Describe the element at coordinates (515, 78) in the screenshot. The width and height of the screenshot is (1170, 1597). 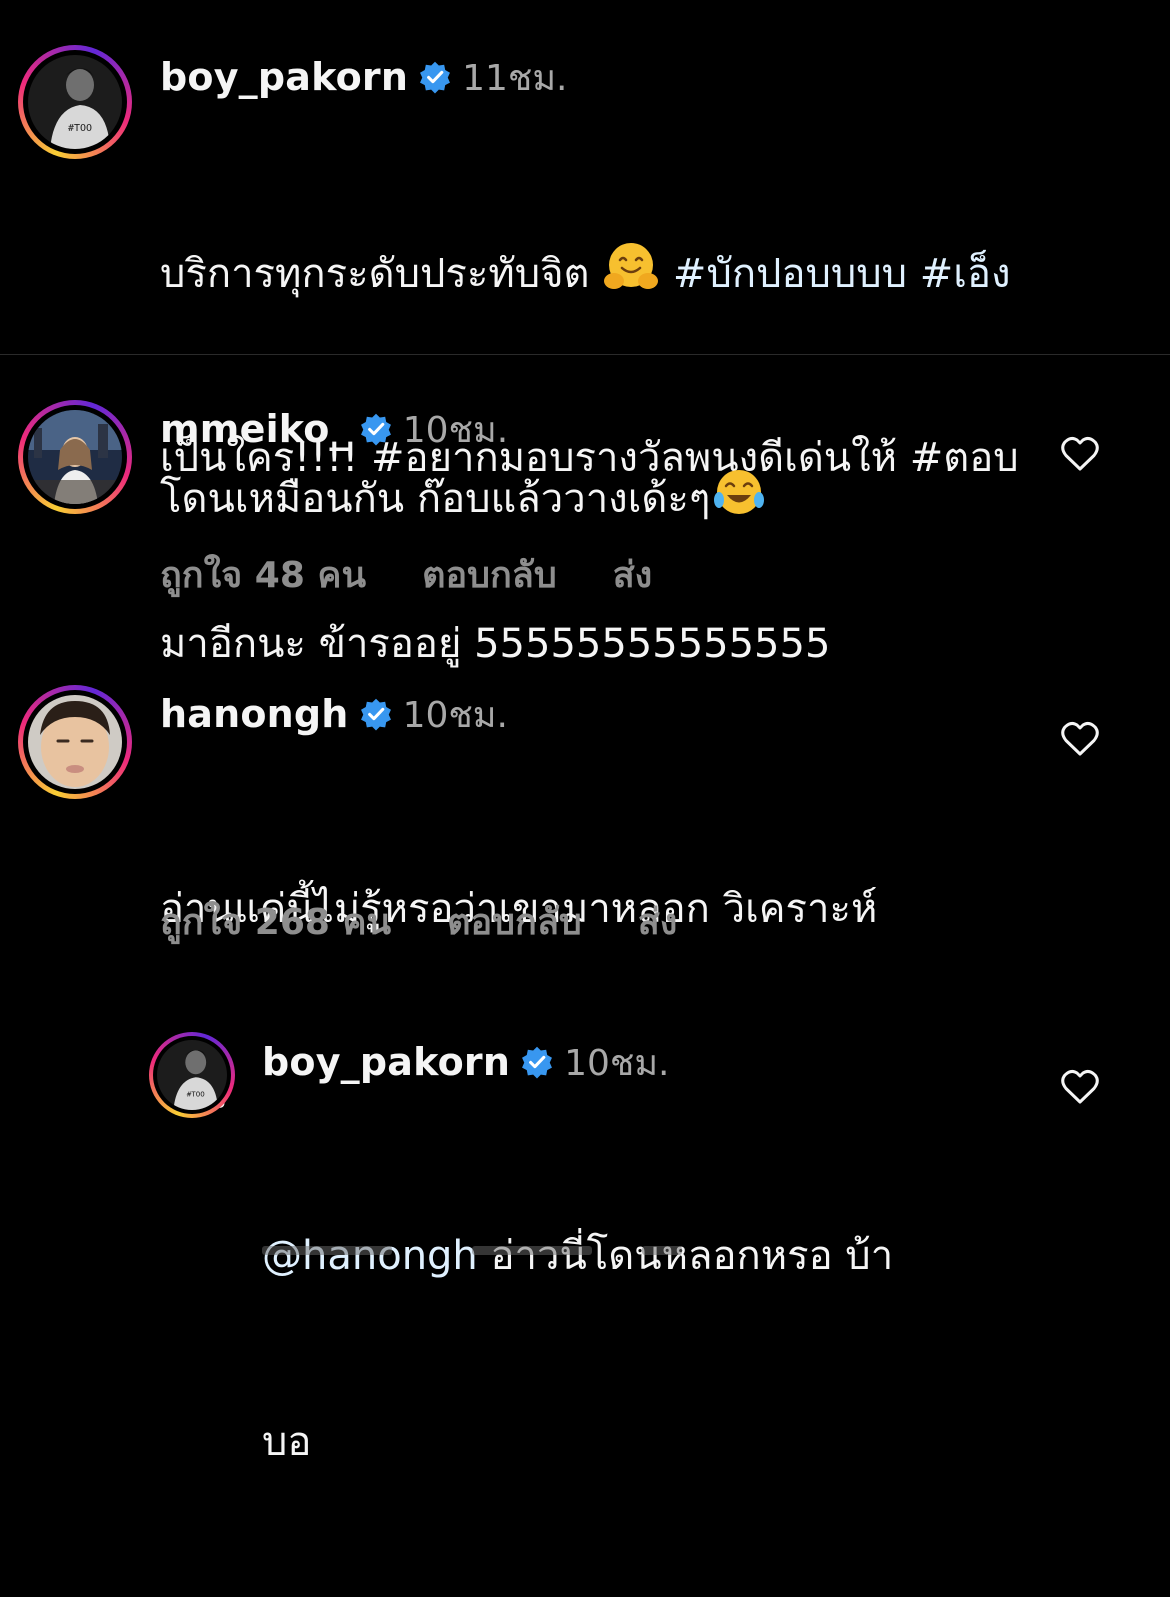
I see `caption-timestamp: 11ชม.` at that location.